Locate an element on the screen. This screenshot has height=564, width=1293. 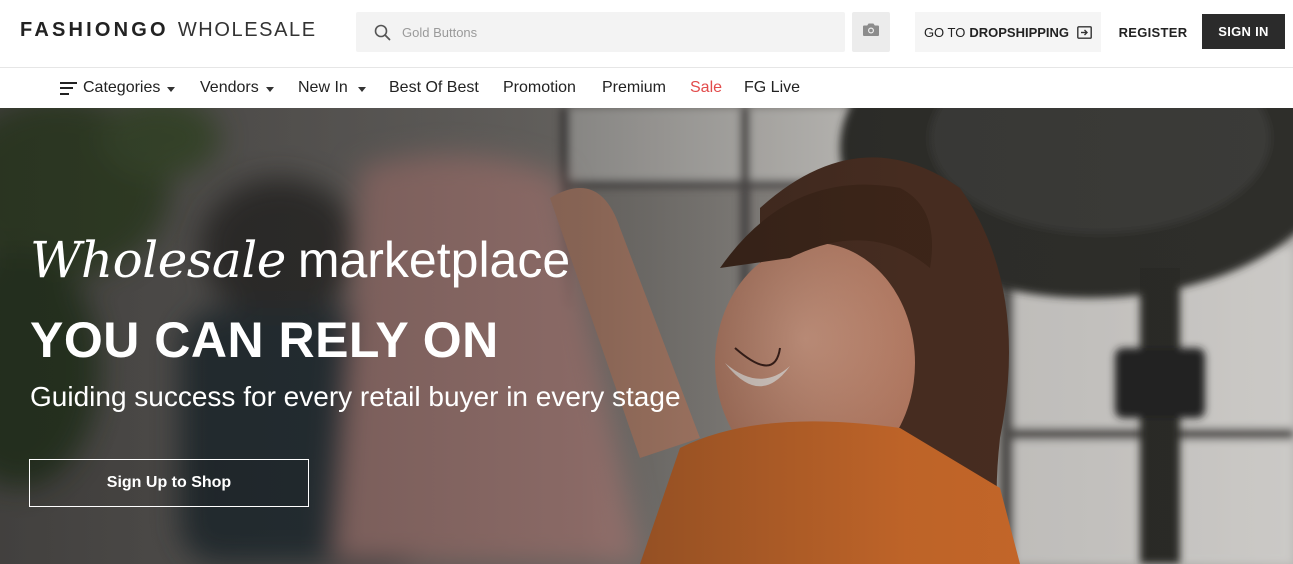
sign-in-button: SIGN IN is located at coordinates (1243, 31).